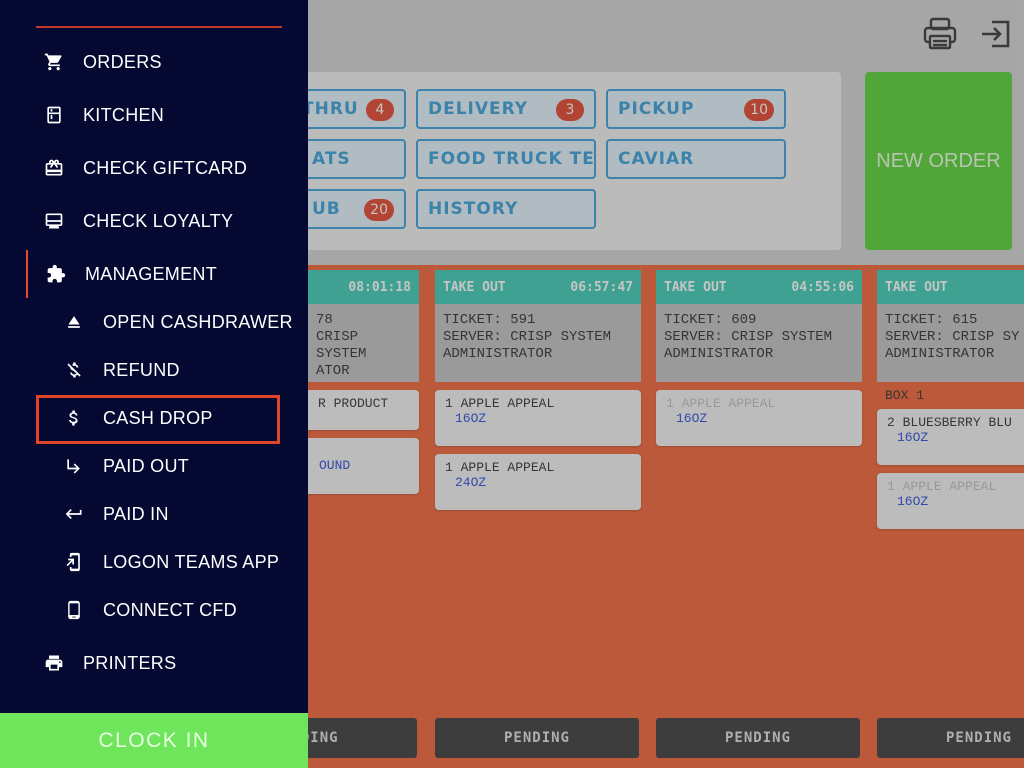 The height and width of the screenshot is (768, 1024). I want to click on sidebar-item-label: OPEN CASHDRAWER, so click(198, 321).